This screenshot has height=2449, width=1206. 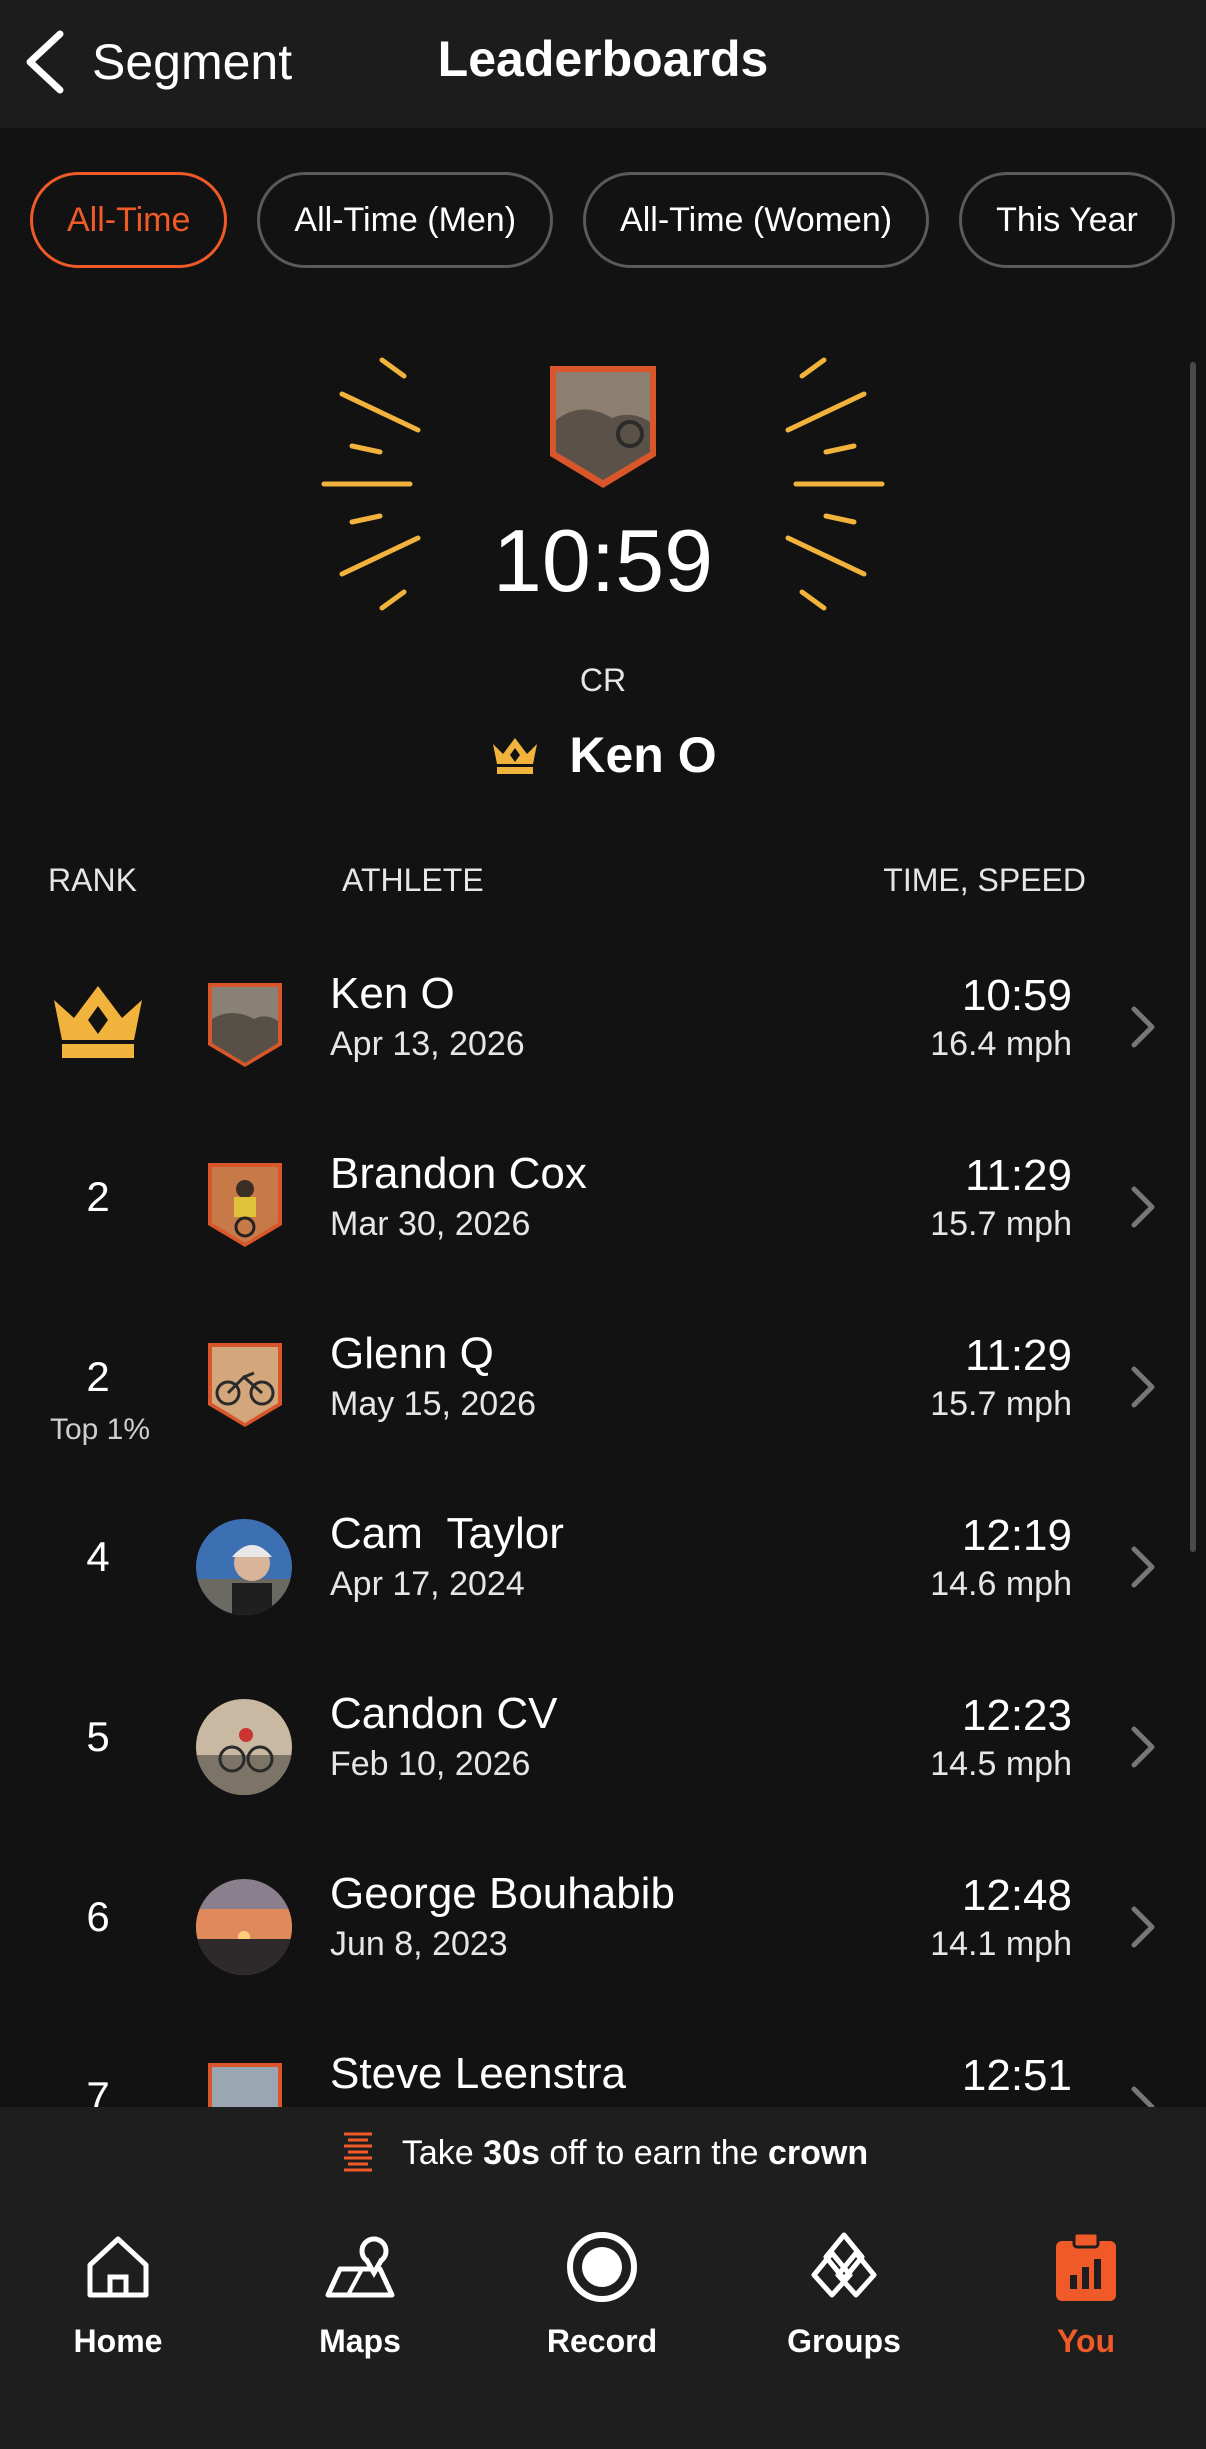 What do you see at coordinates (92, 880) in the screenshot?
I see `column-rank: RANK` at bounding box center [92, 880].